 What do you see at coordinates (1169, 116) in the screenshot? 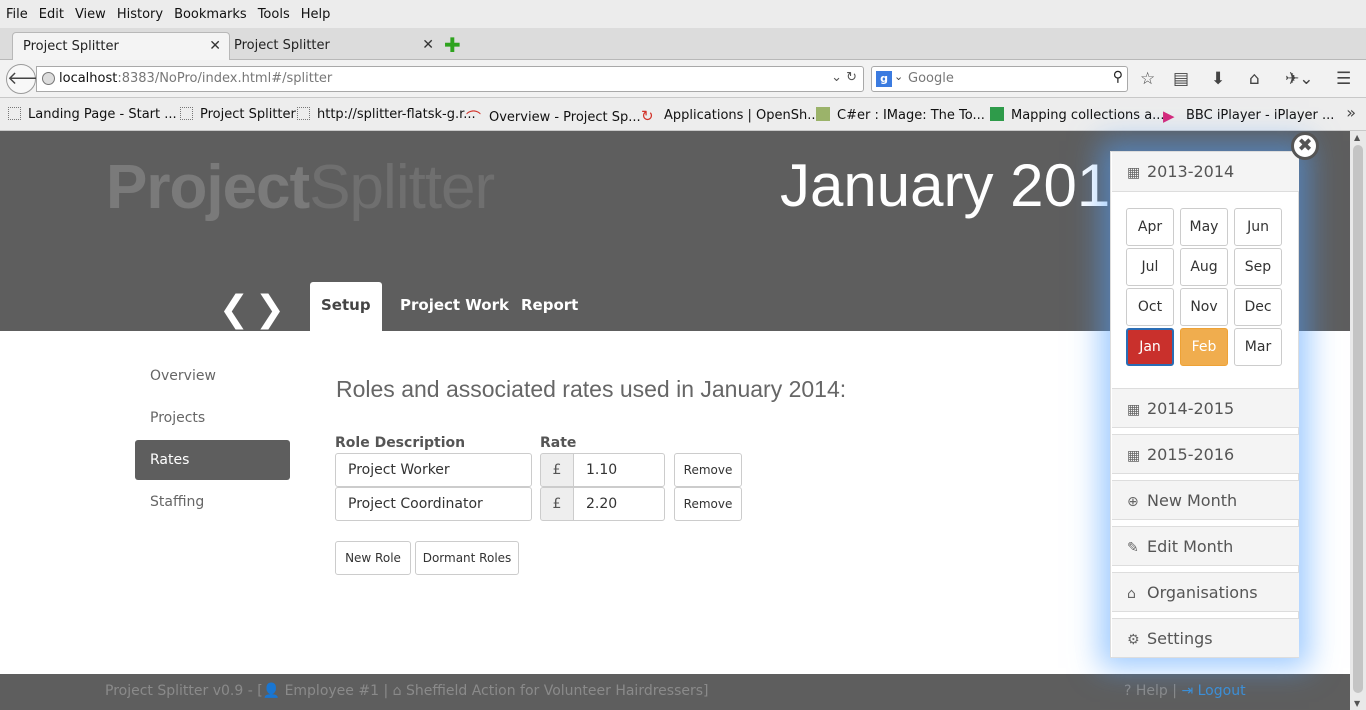
I see `iplayer-favicon-icon: ▶` at bounding box center [1169, 116].